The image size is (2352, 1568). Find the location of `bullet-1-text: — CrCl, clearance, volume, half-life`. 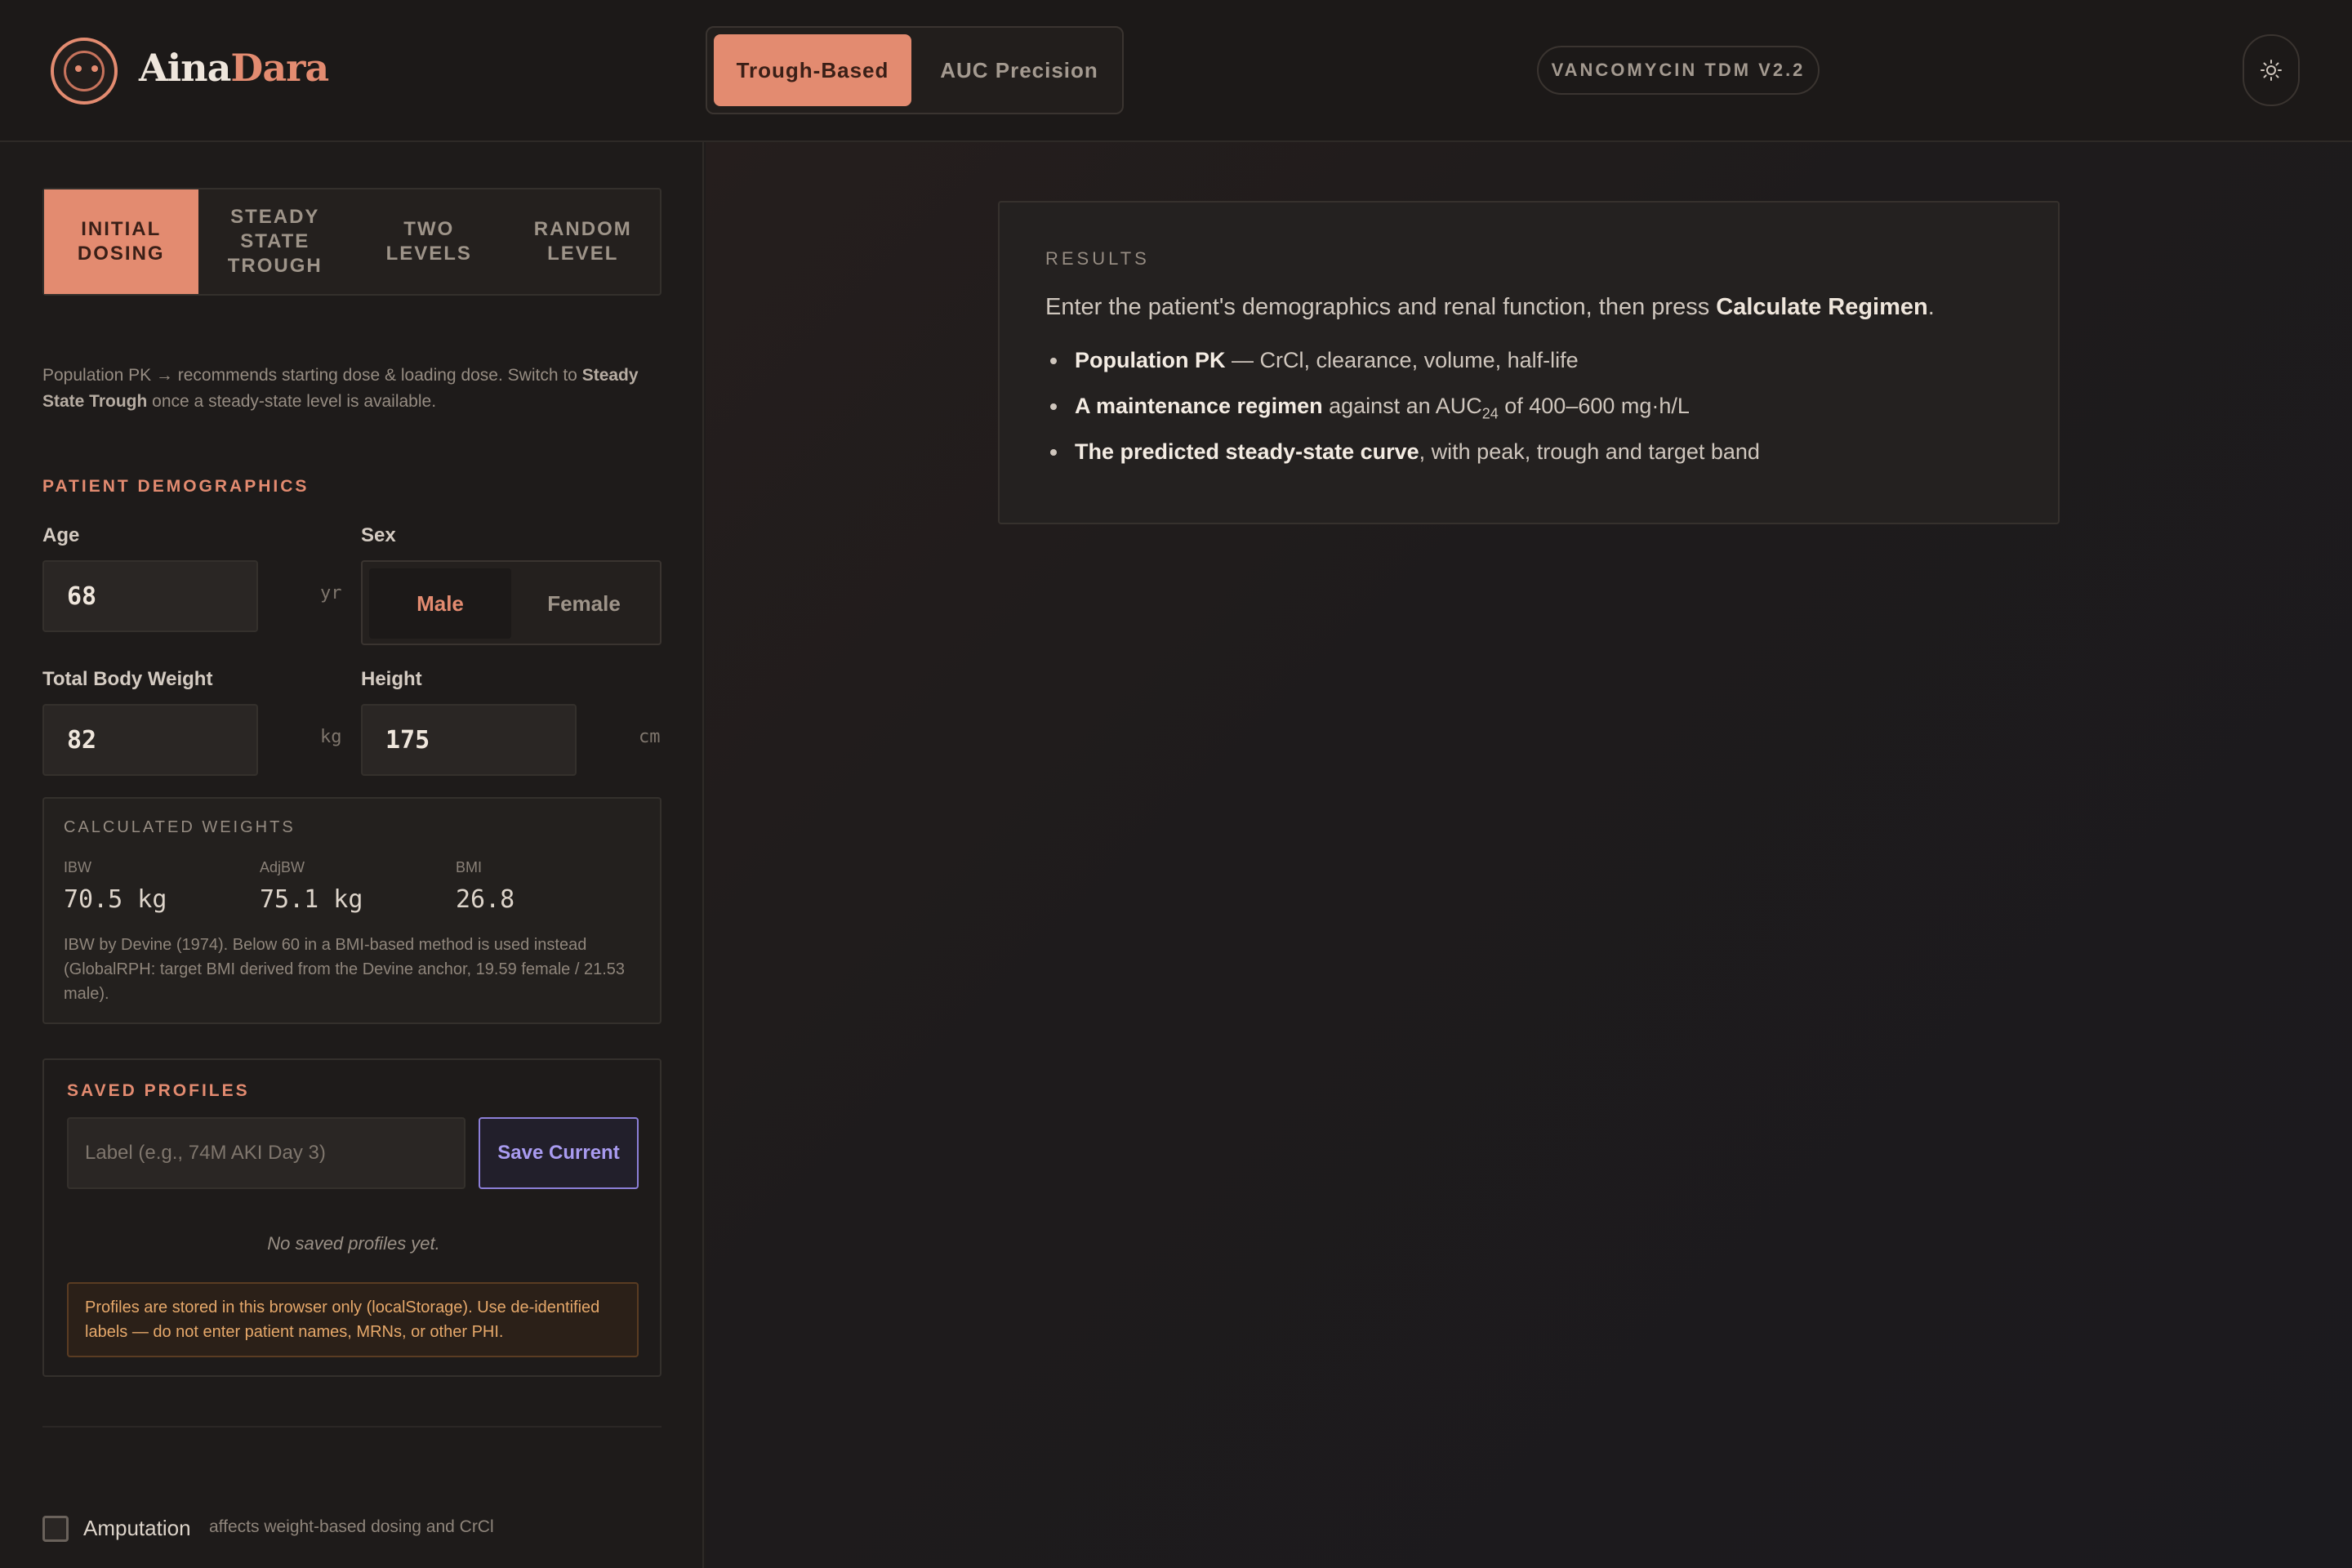

bullet-1-text: — CrCl, clearance, volume, half-life is located at coordinates (1402, 360).